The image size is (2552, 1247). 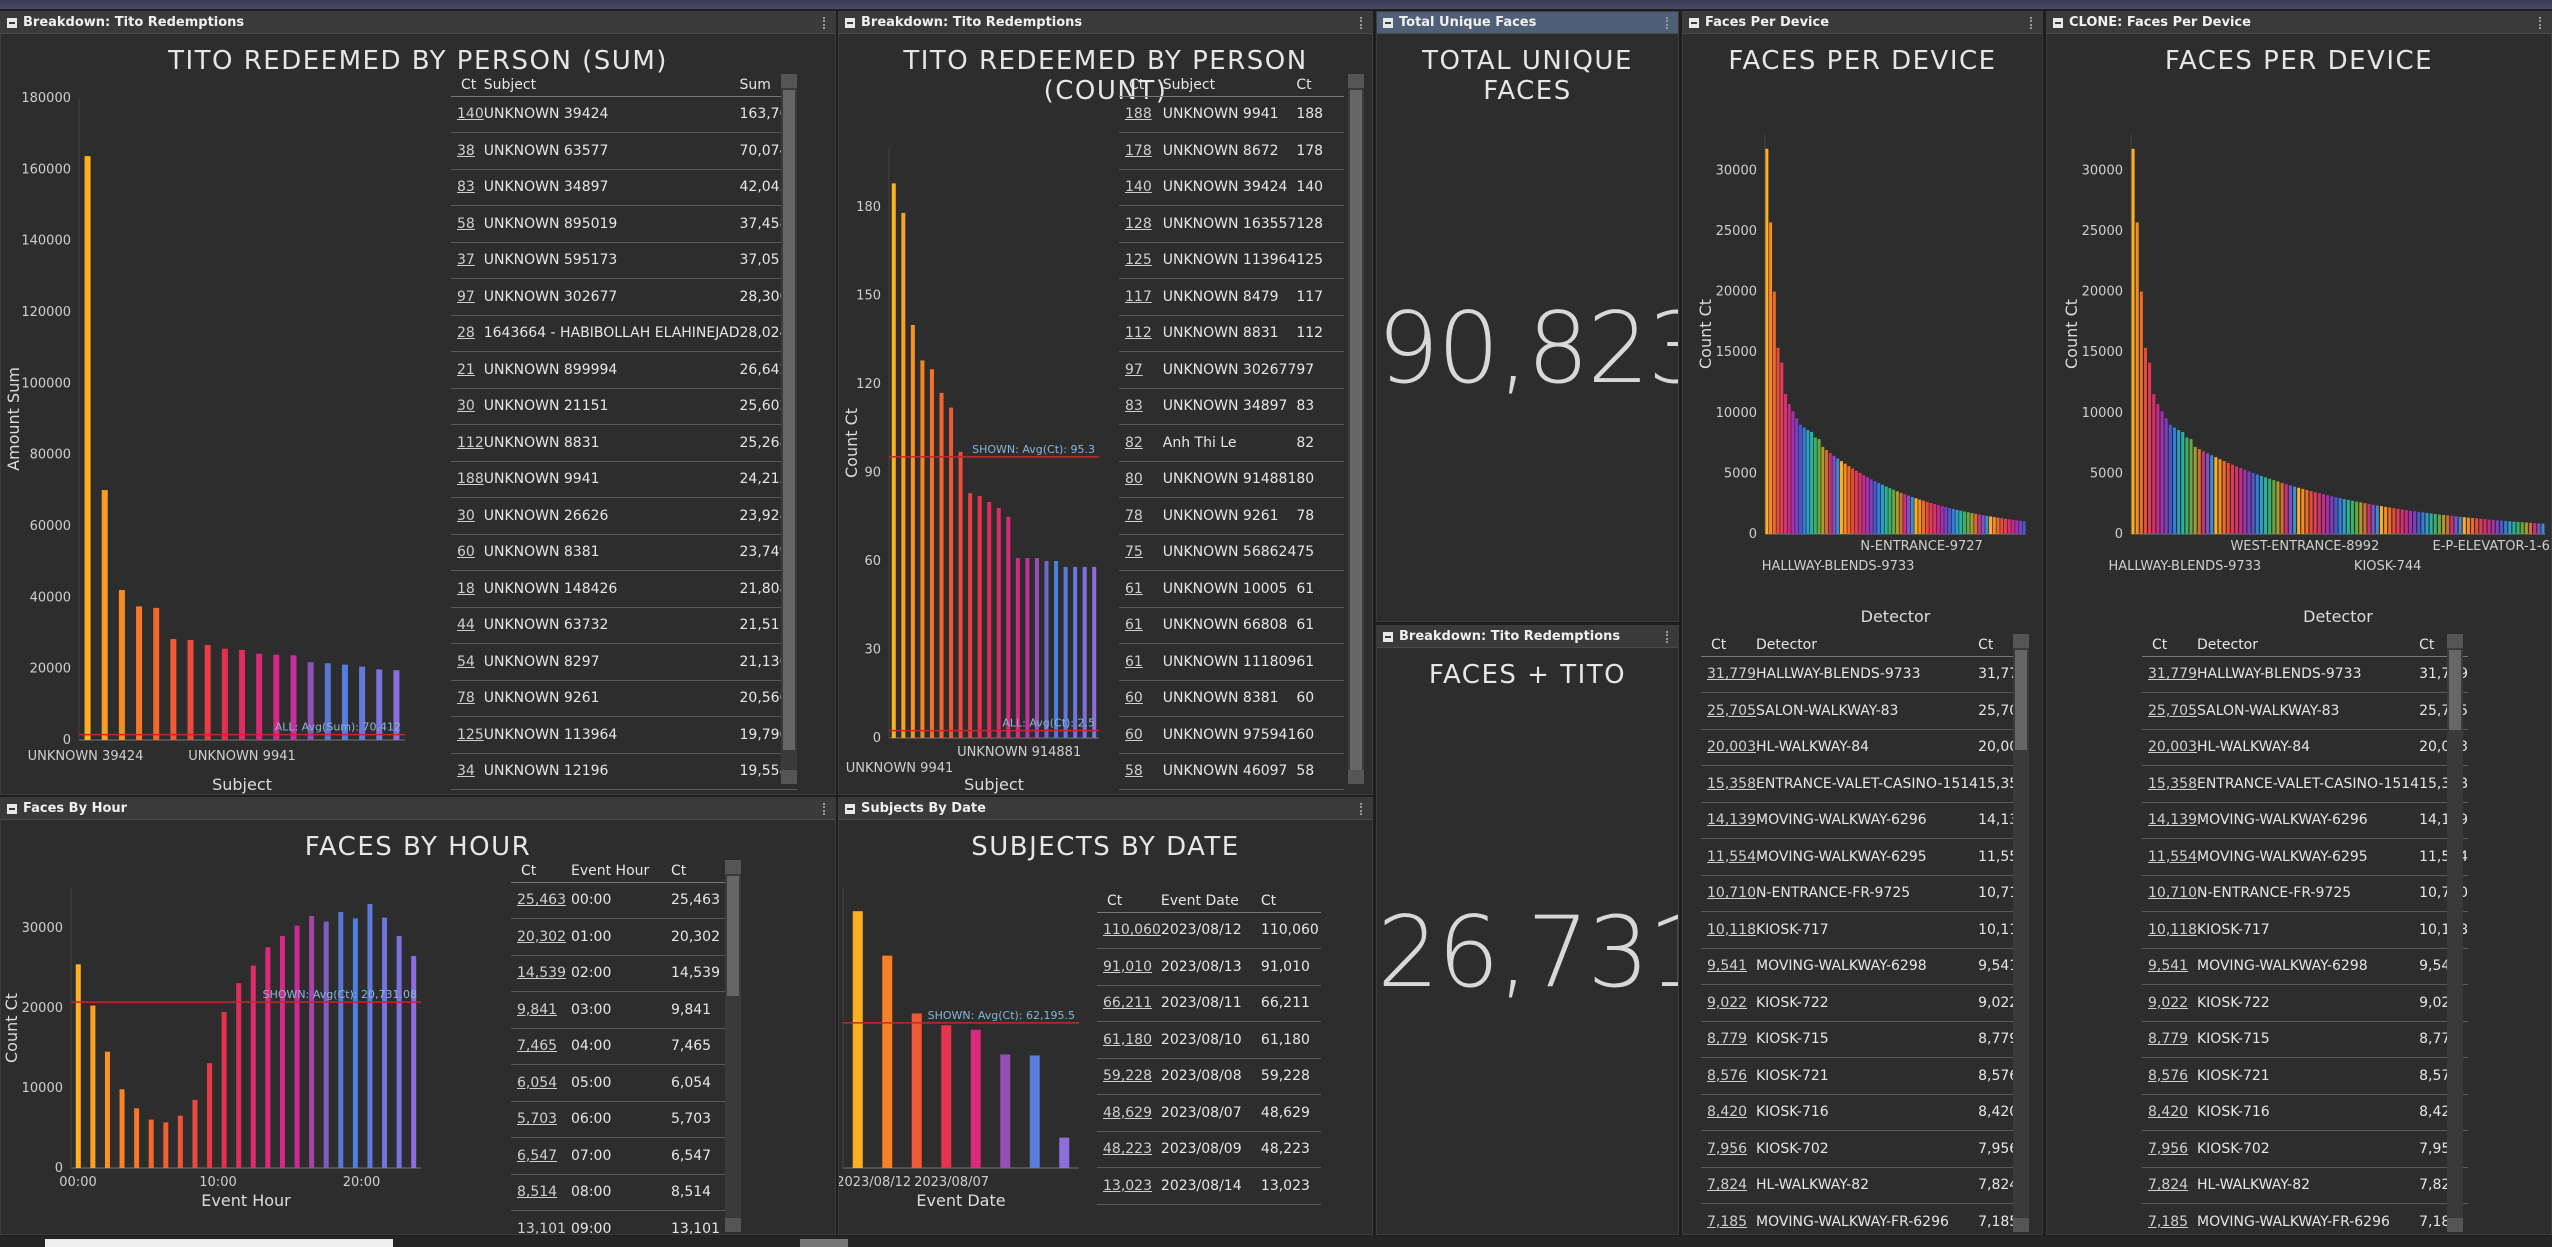 I want to click on table-row: 38 UNKNOWN 63577 70,074, so click(x=624, y=151).